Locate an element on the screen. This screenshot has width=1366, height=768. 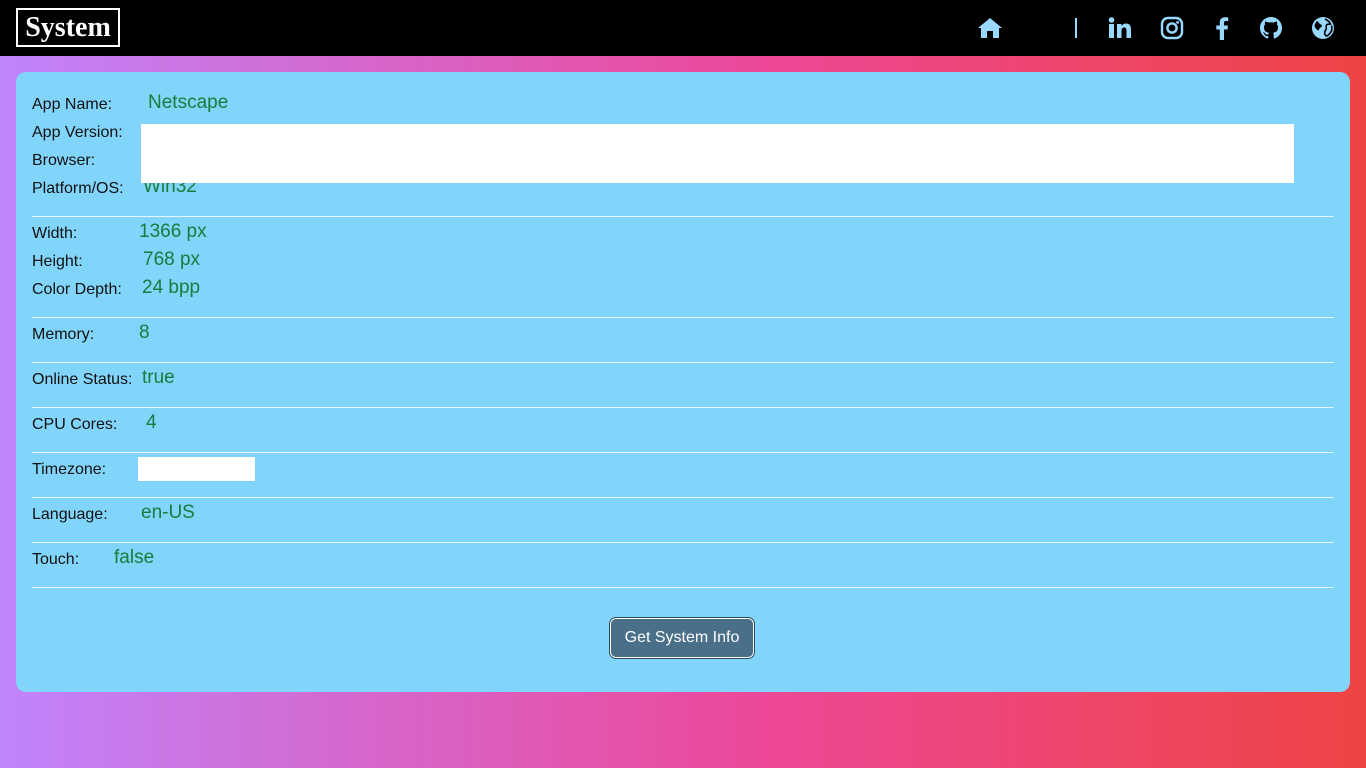
facebook-icon is located at coordinates (1222, 28).